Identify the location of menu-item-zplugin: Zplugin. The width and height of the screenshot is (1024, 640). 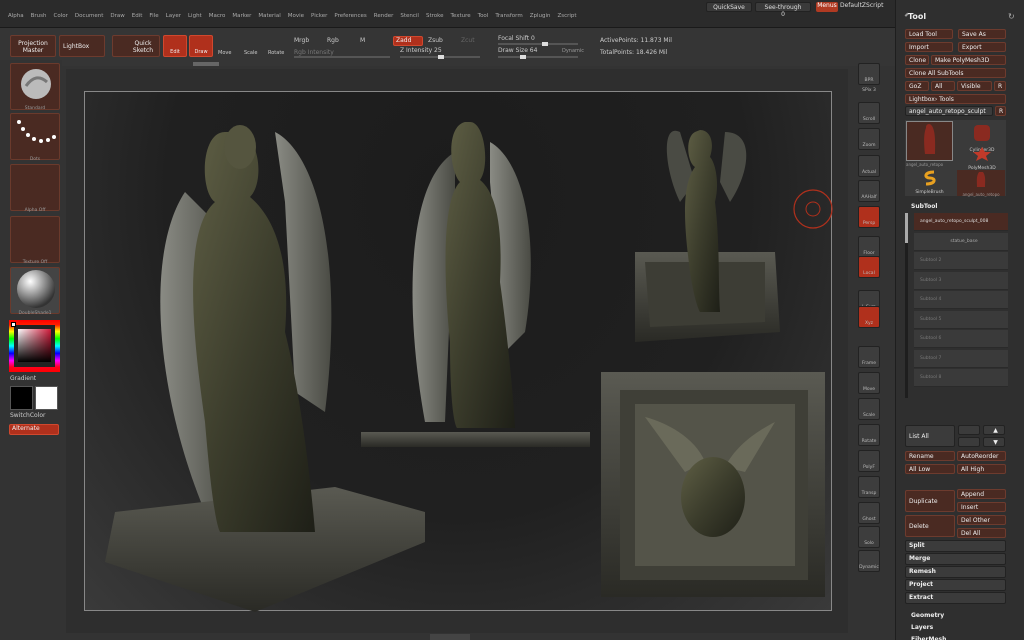
(540, 16).